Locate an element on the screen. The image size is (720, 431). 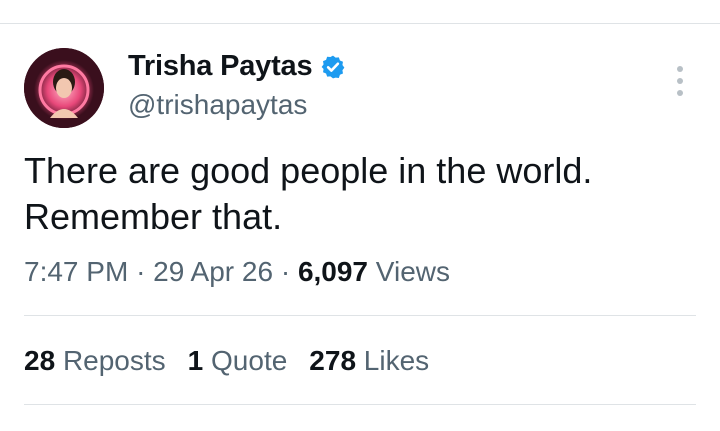
views-count: 6,097 is located at coordinates (333, 271).